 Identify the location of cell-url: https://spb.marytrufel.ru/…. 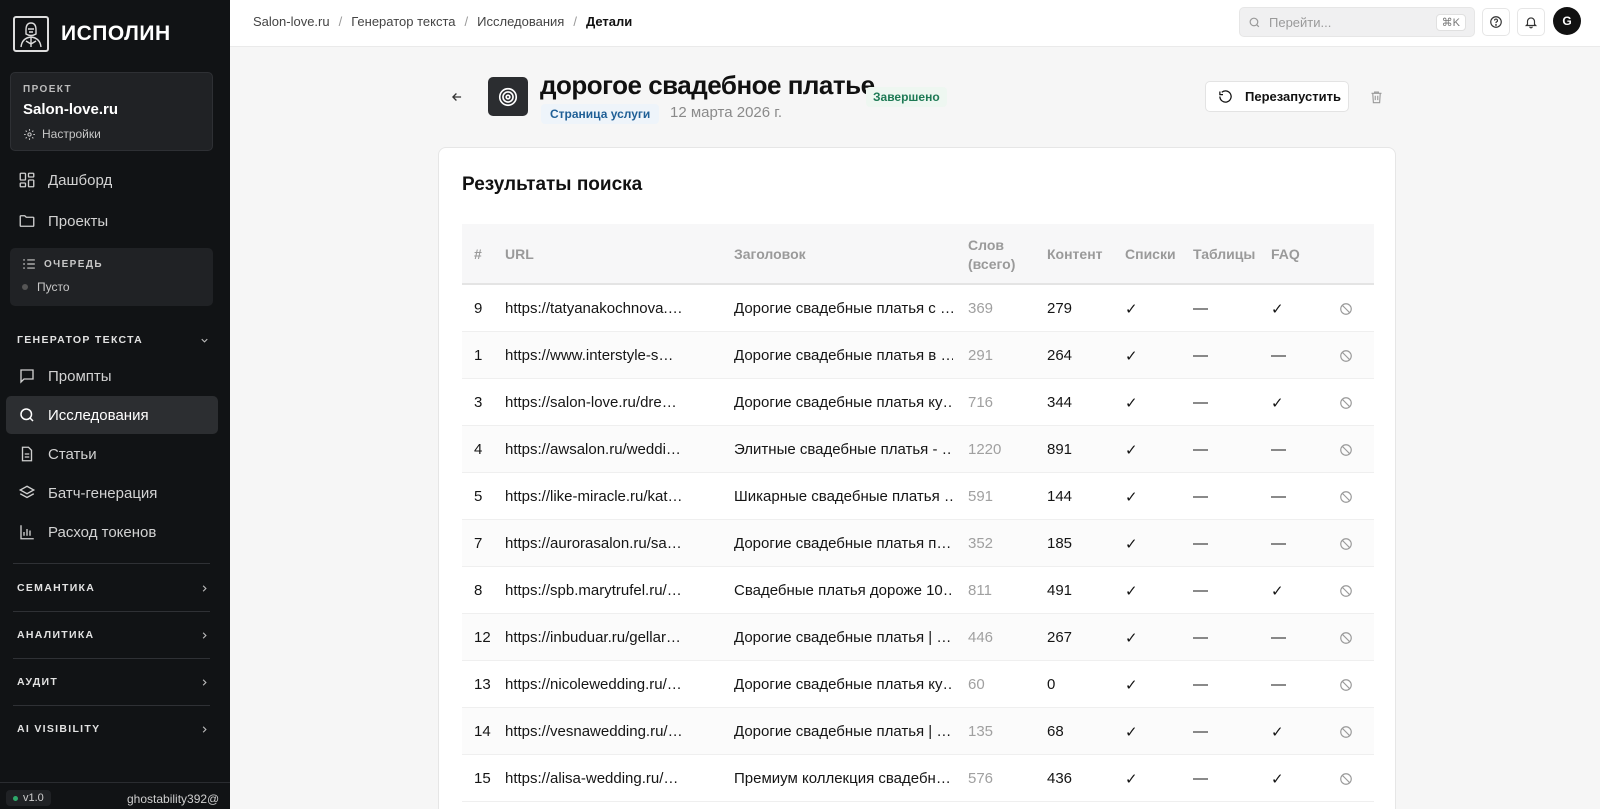
(593, 590).